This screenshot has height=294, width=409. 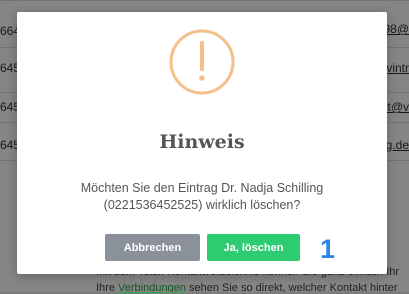 What do you see at coordinates (152, 247) in the screenshot?
I see `cancel-button: Abbrechen` at bounding box center [152, 247].